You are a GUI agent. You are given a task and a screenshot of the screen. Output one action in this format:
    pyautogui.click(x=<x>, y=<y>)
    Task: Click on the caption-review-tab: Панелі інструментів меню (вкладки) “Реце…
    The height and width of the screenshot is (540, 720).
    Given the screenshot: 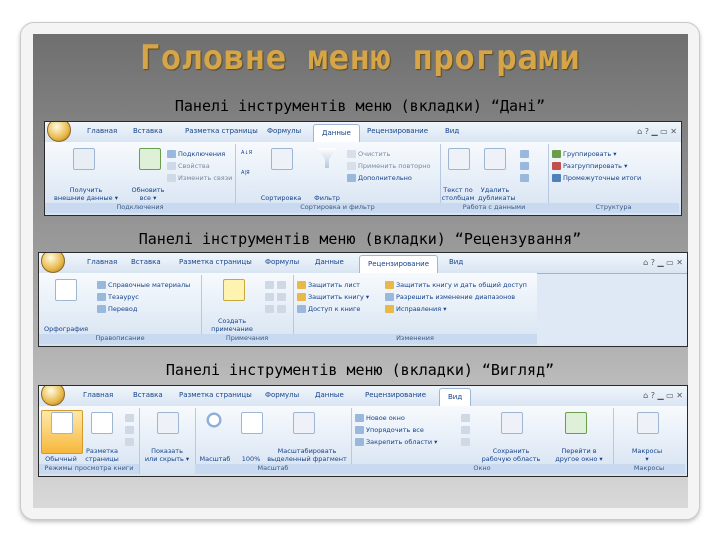 What is the action you would take?
    pyautogui.click(x=360, y=239)
    